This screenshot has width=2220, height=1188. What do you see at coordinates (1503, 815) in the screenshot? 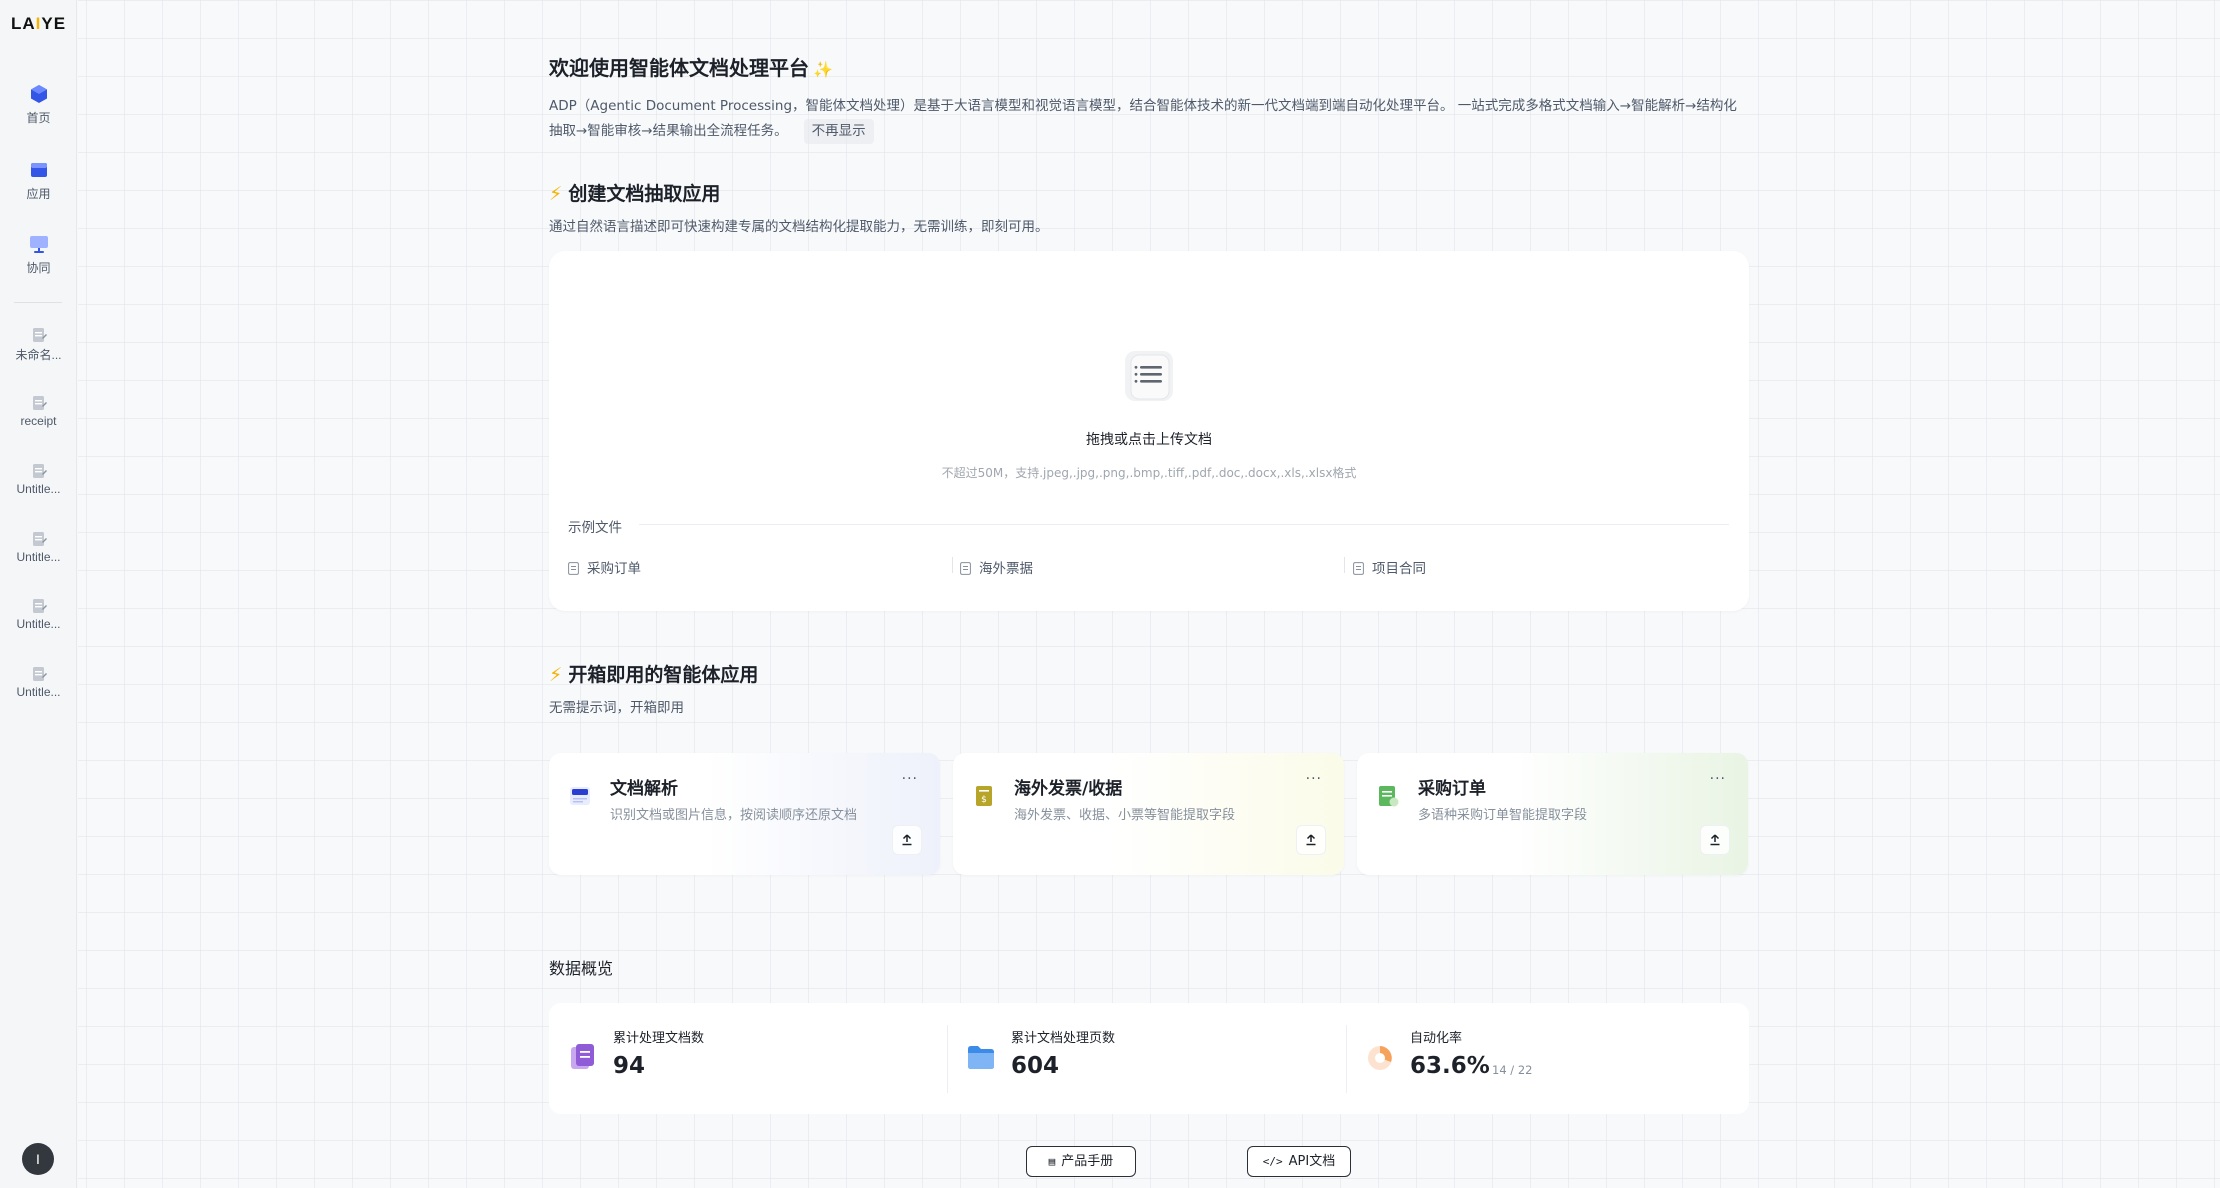
I see `app-card-desc: 多语种采购订单智能提取字段` at bounding box center [1503, 815].